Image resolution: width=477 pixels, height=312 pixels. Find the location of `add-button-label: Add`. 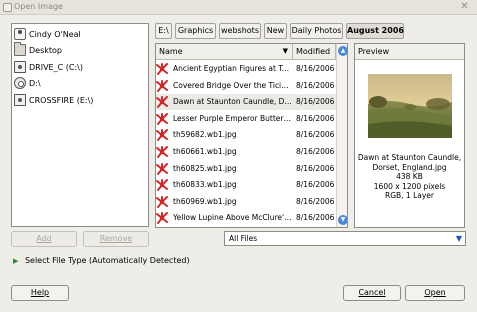

add-button-label: Add is located at coordinates (44, 238).